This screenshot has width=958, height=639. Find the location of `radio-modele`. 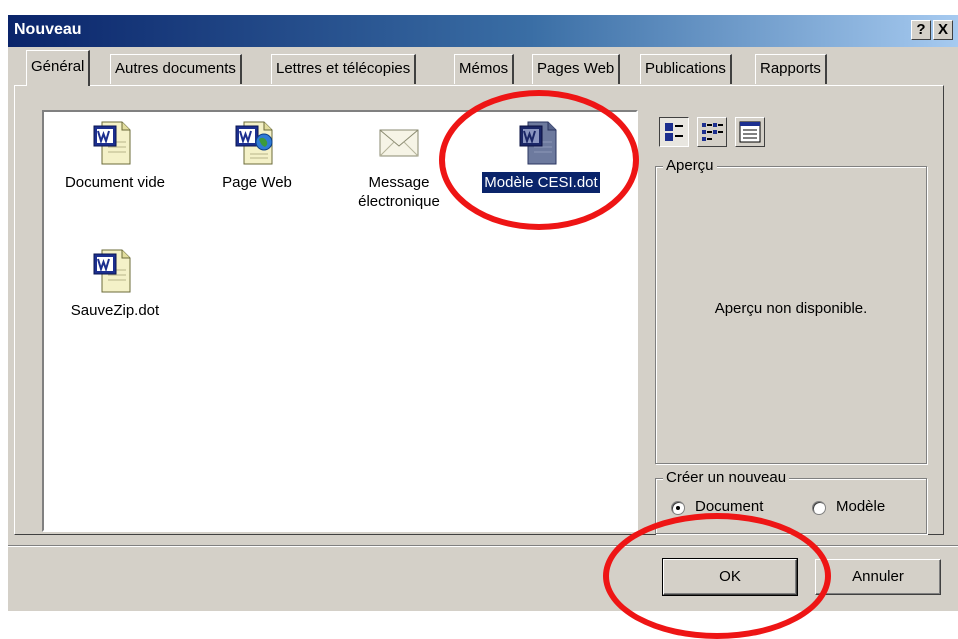

radio-modele is located at coordinates (819, 508).